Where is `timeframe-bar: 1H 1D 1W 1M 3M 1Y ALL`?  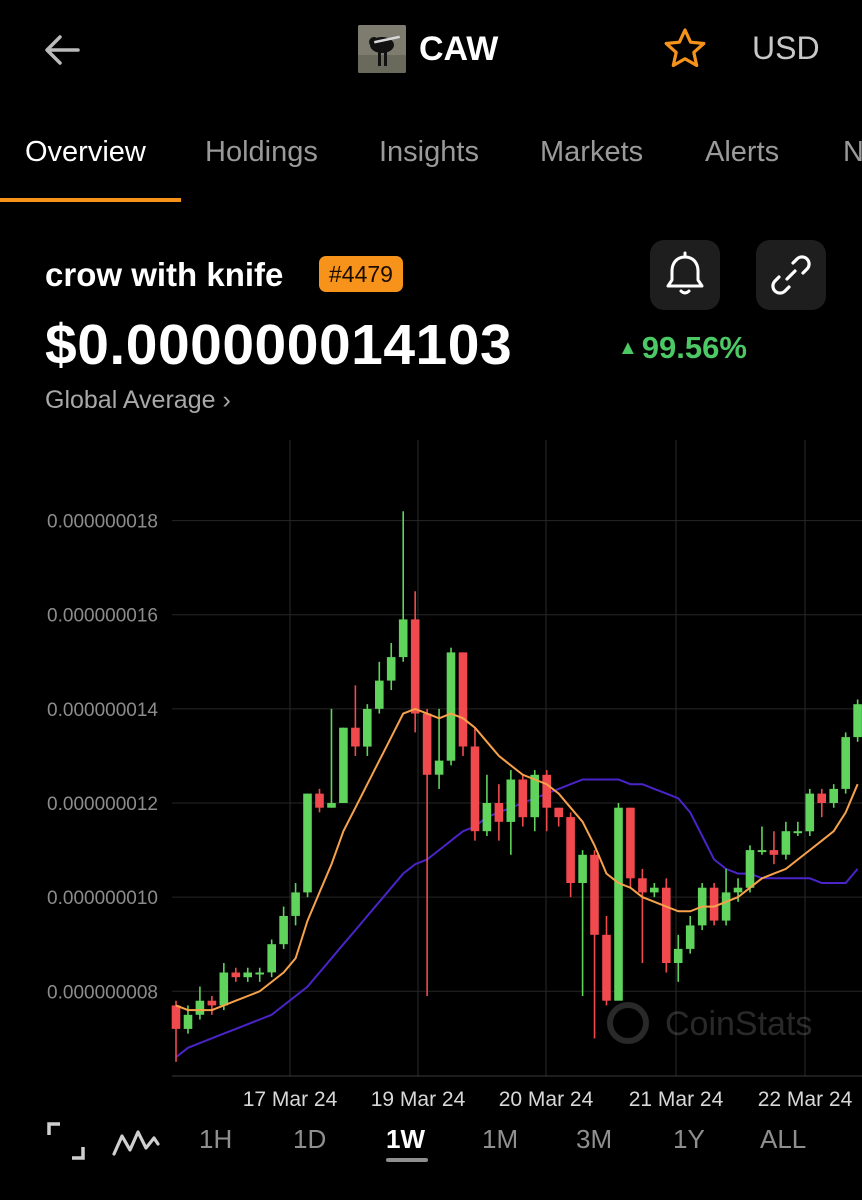
timeframe-bar: 1H 1D 1W 1M 3M 1Y ALL is located at coordinates (431, 1142).